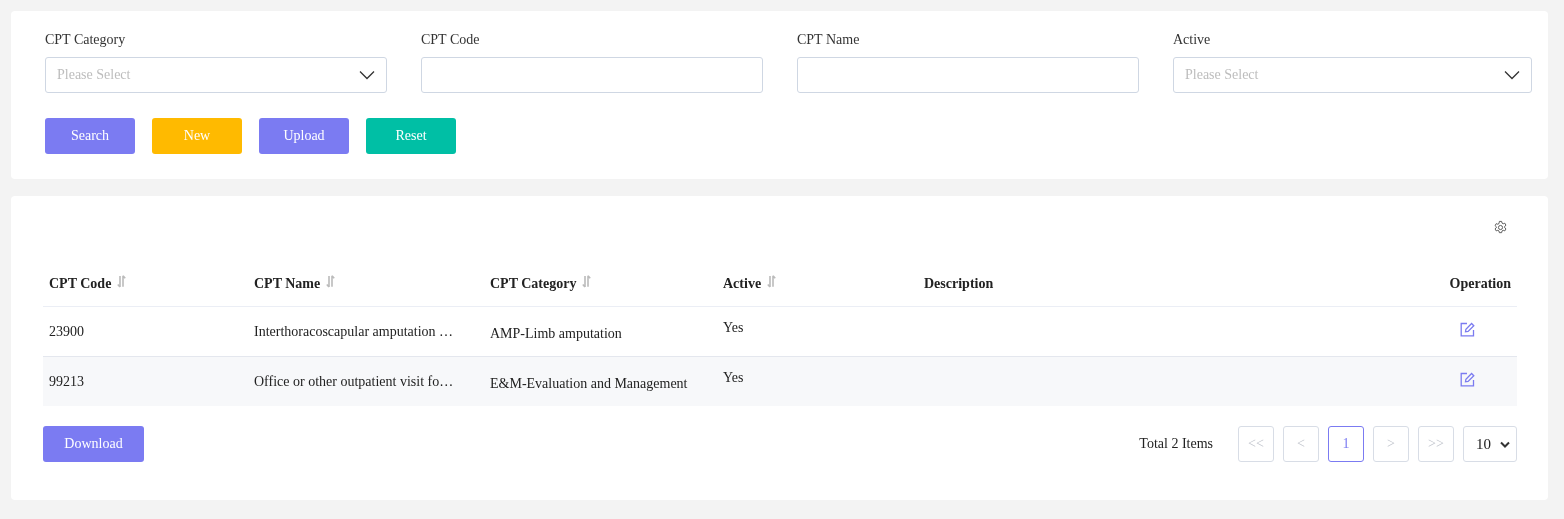  What do you see at coordinates (1192, 40) in the screenshot?
I see `field-label: Active` at bounding box center [1192, 40].